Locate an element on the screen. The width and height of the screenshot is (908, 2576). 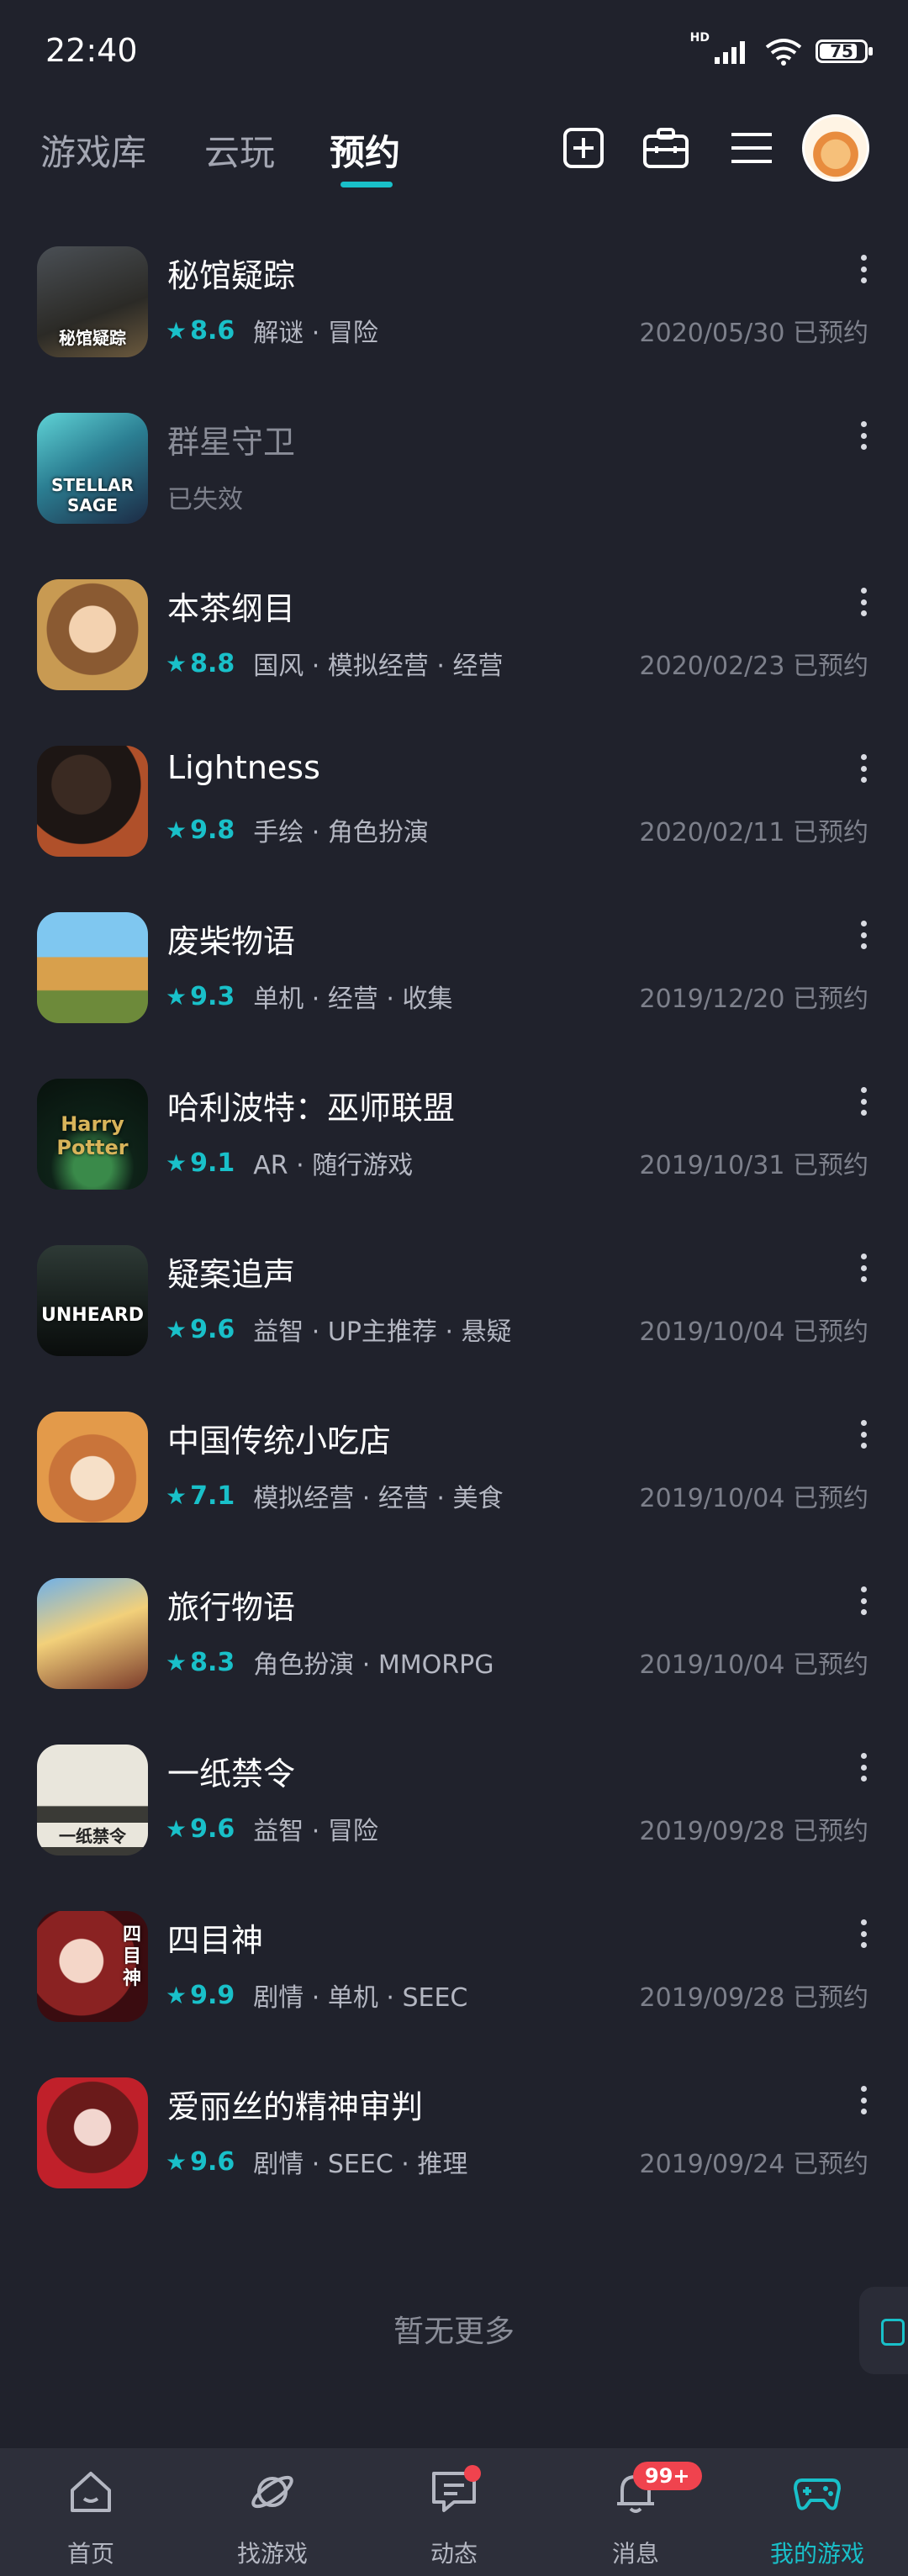
game-title: 废柴物语 is located at coordinates (231, 939).